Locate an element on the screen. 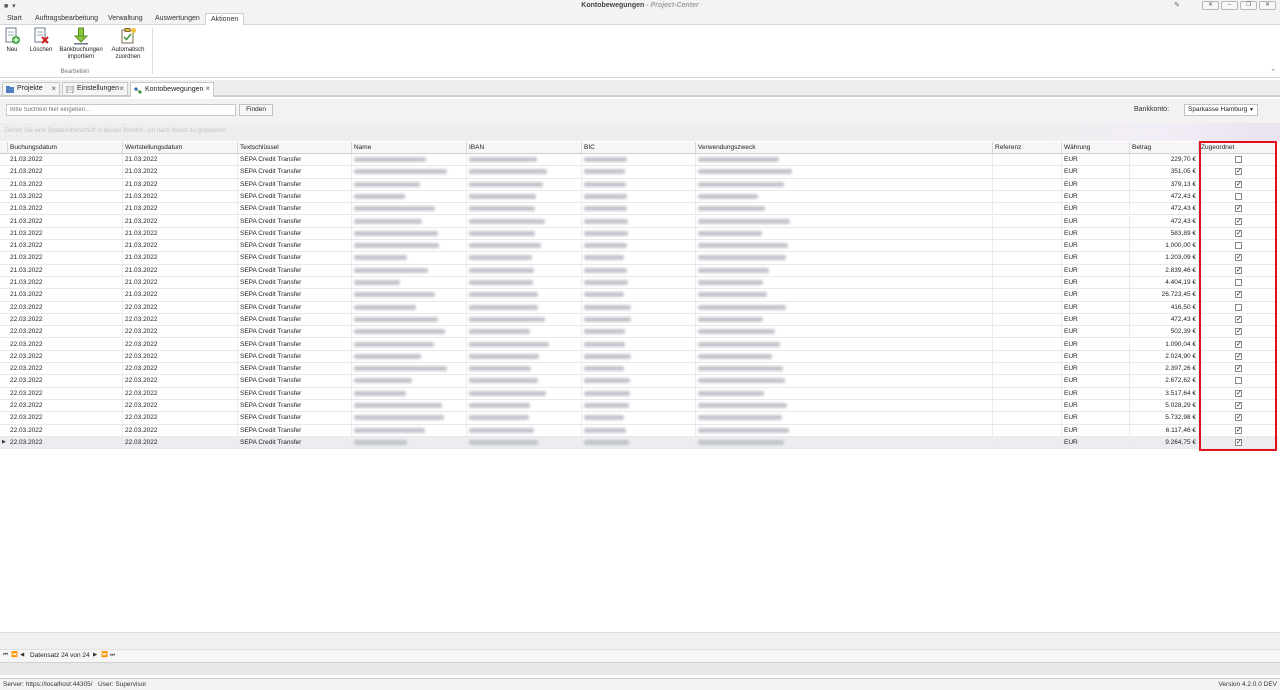 Image resolution: width=1280 pixels, height=690 pixels. next-record-button: ▶ is located at coordinates (95, 655).